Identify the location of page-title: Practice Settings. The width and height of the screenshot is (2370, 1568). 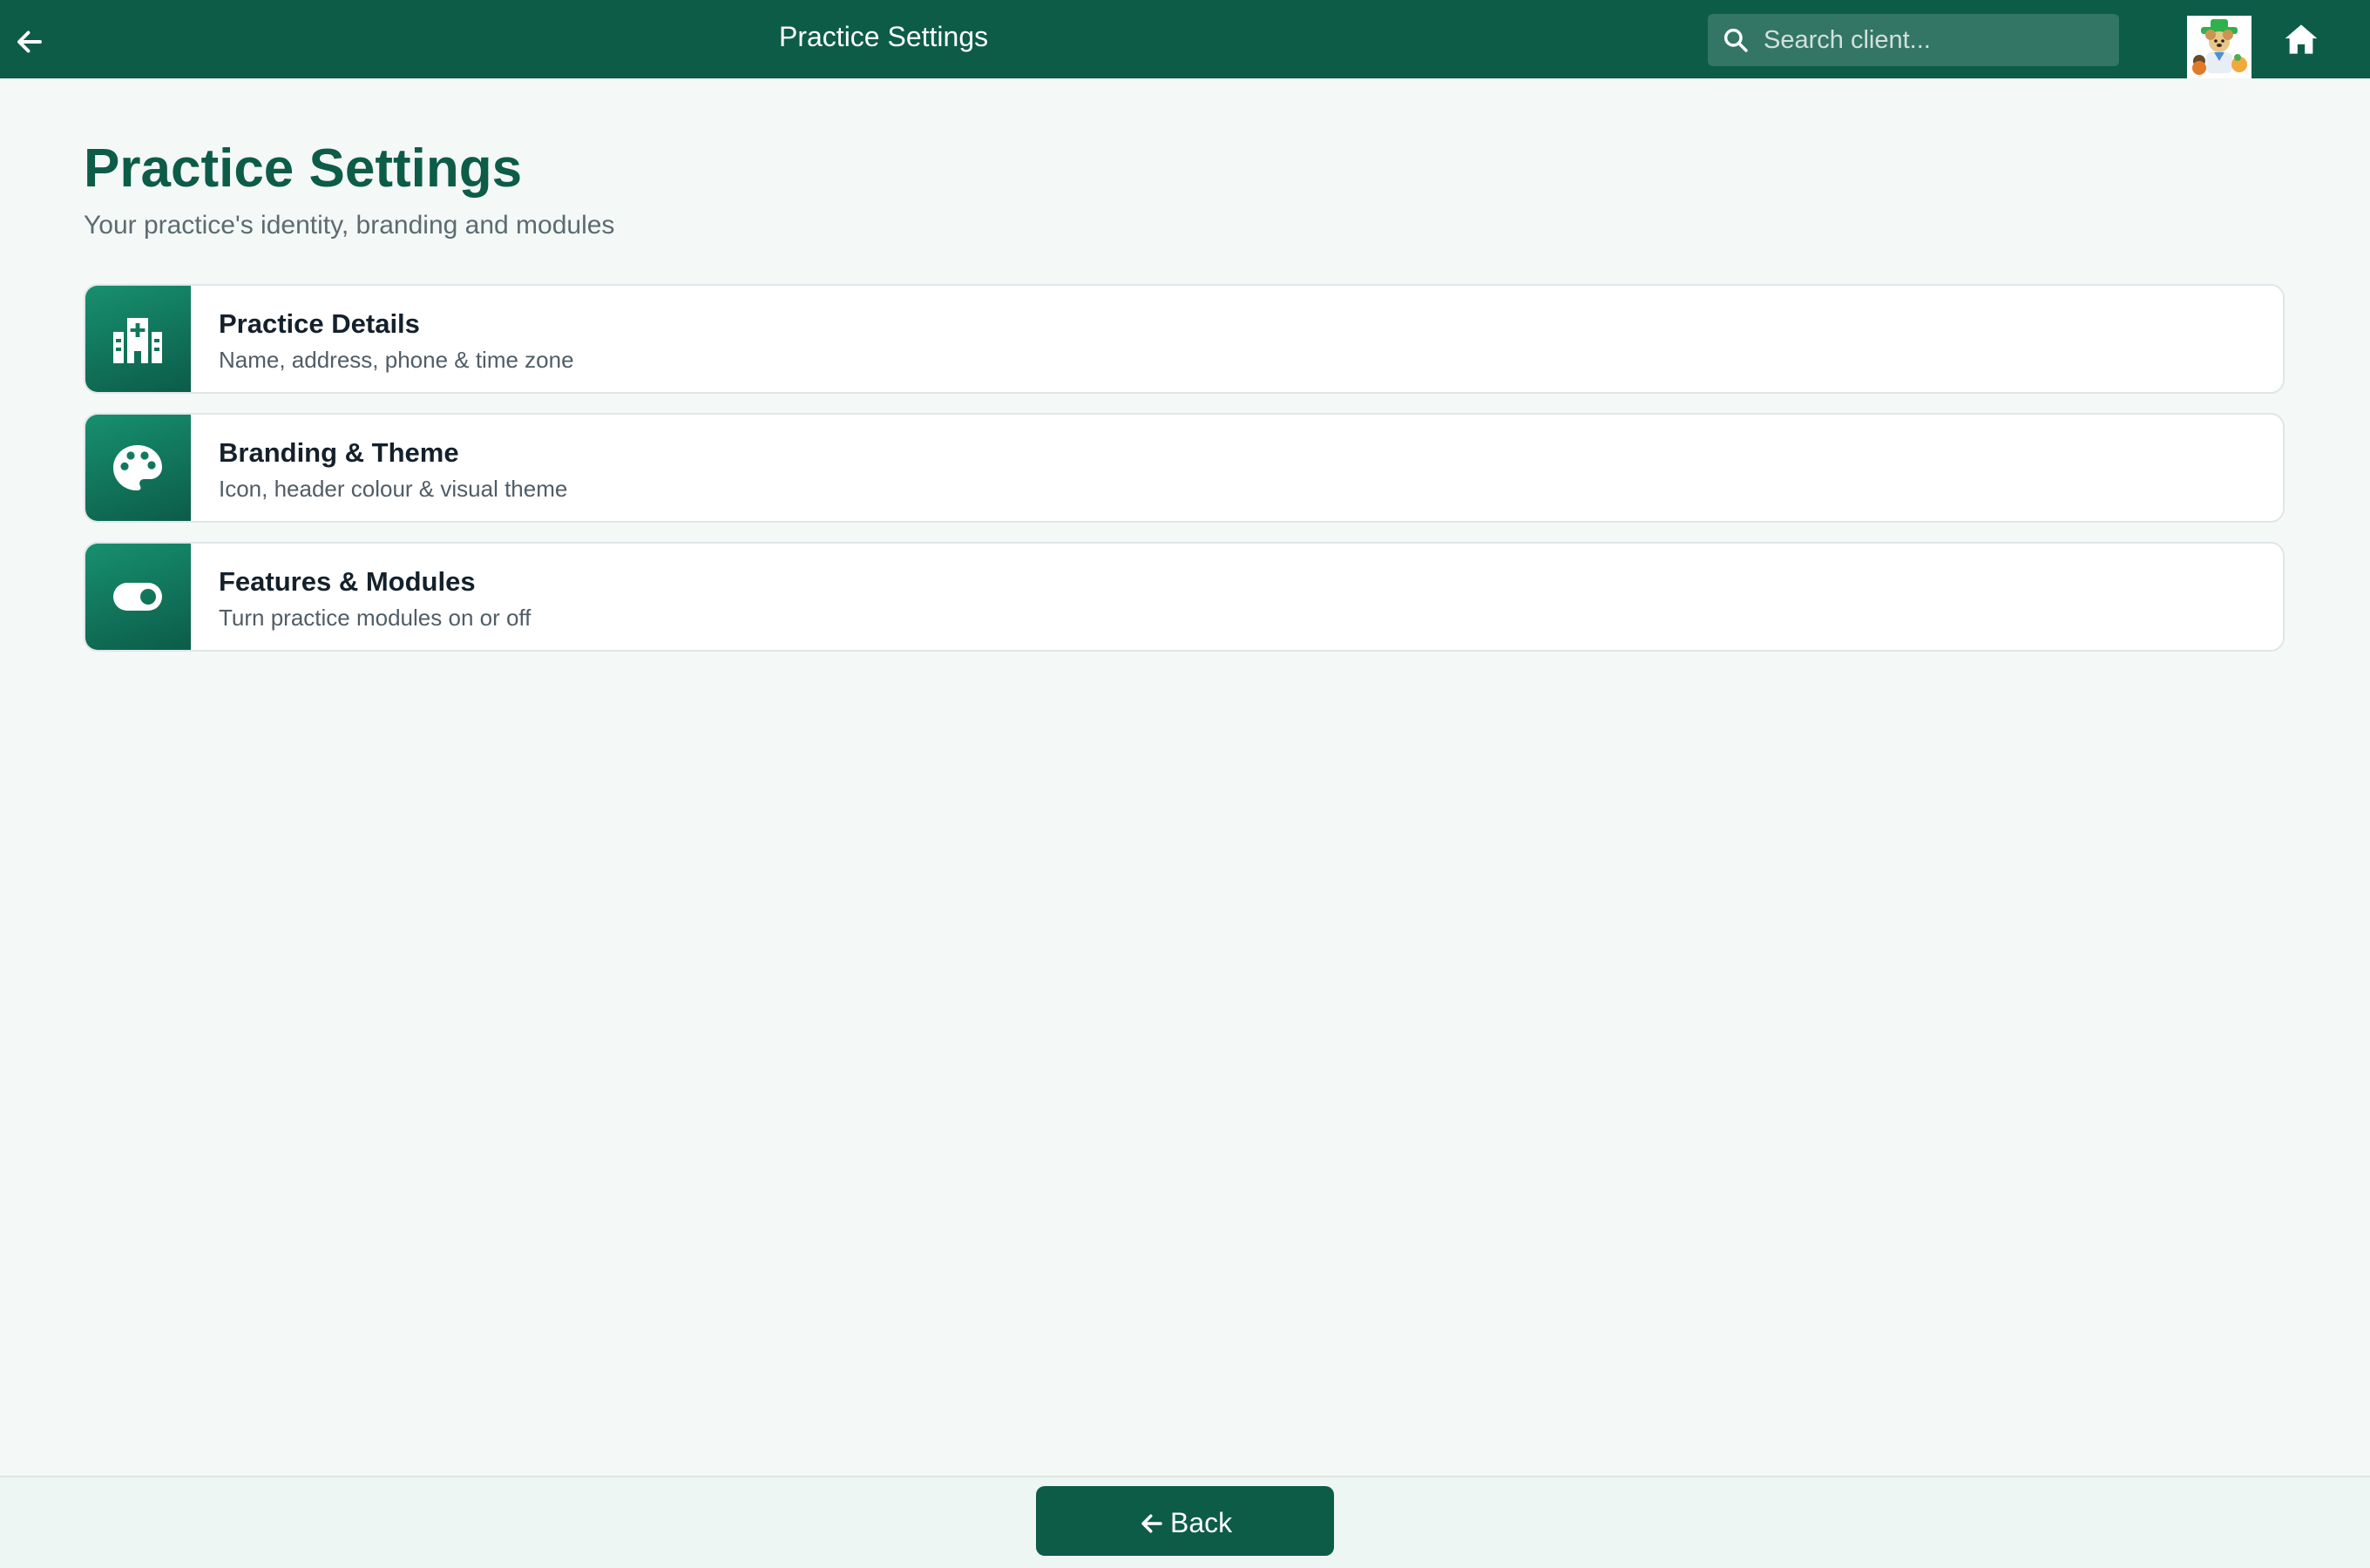
(303, 169).